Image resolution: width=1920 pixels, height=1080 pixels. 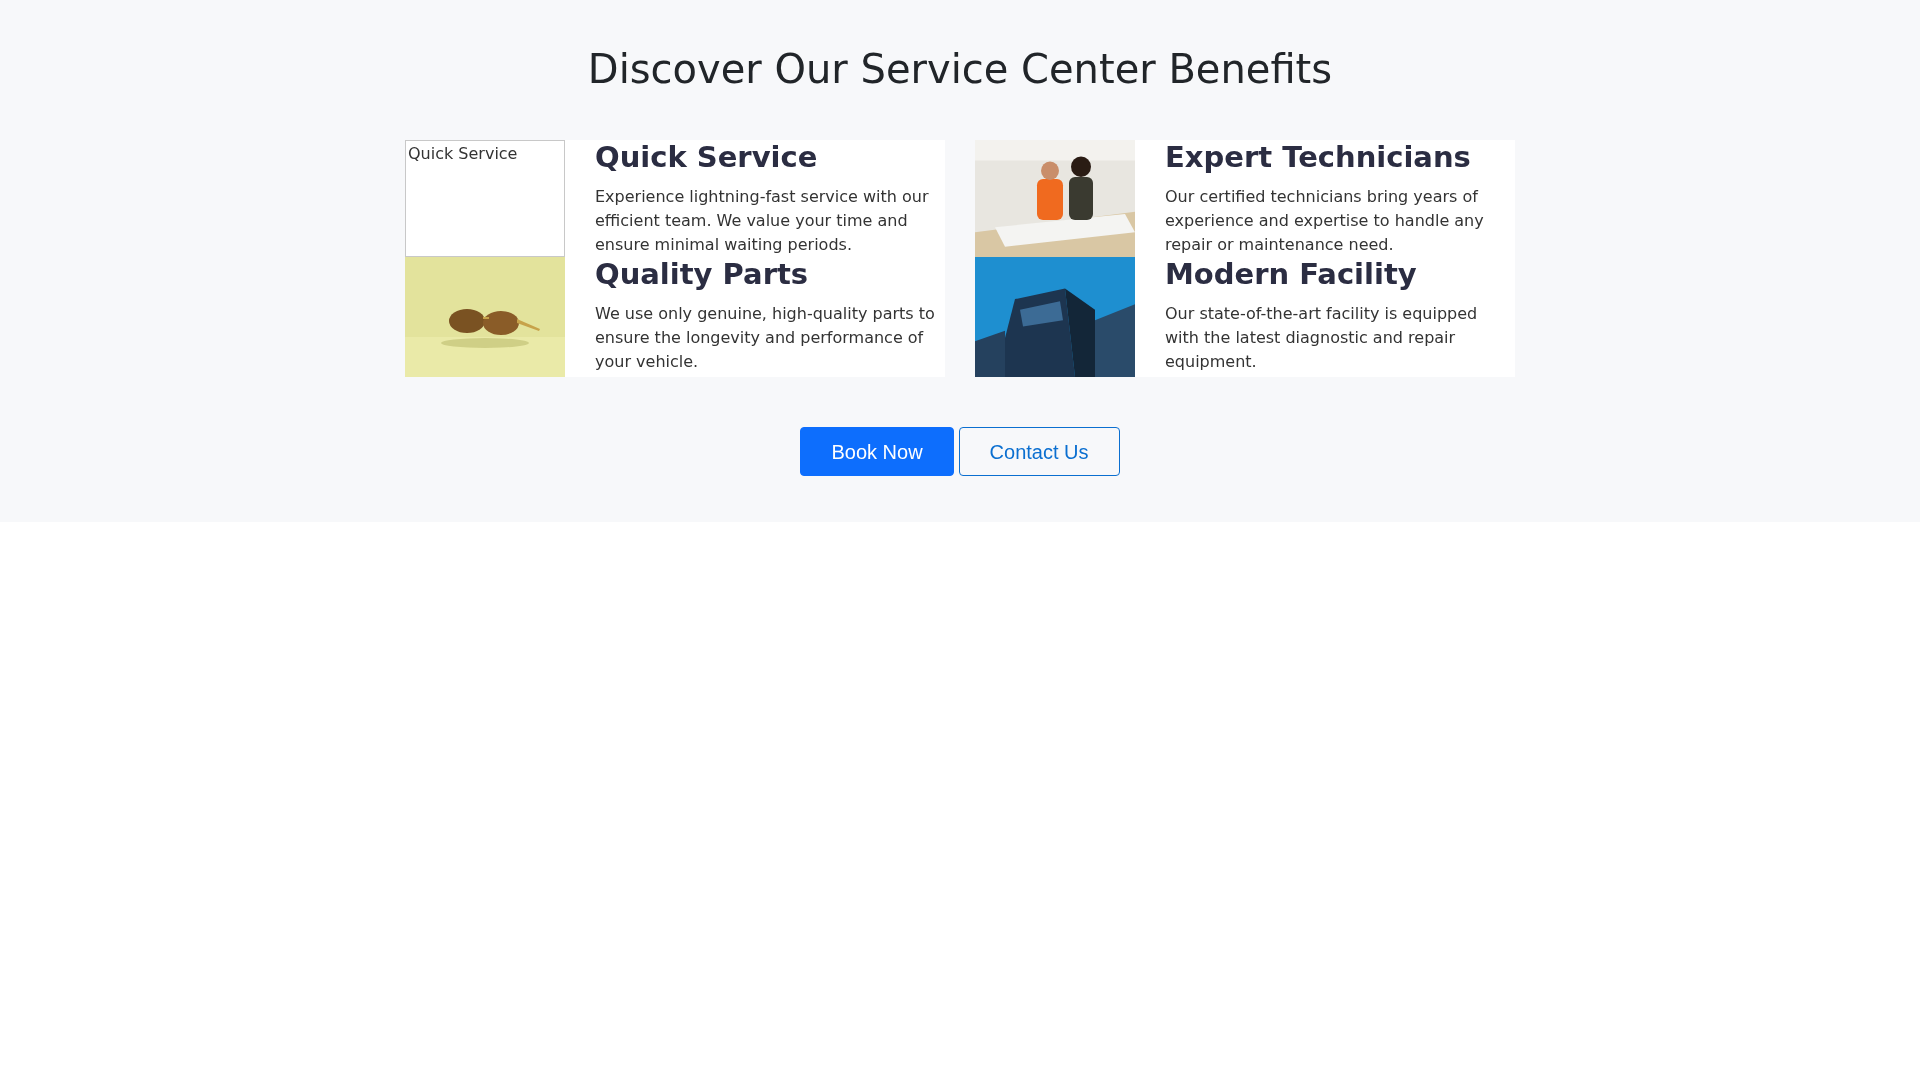 What do you see at coordinates (707, 157) in the screenshot?
I see `benefit-title: Quick Service` at bounding box center [707, 157].